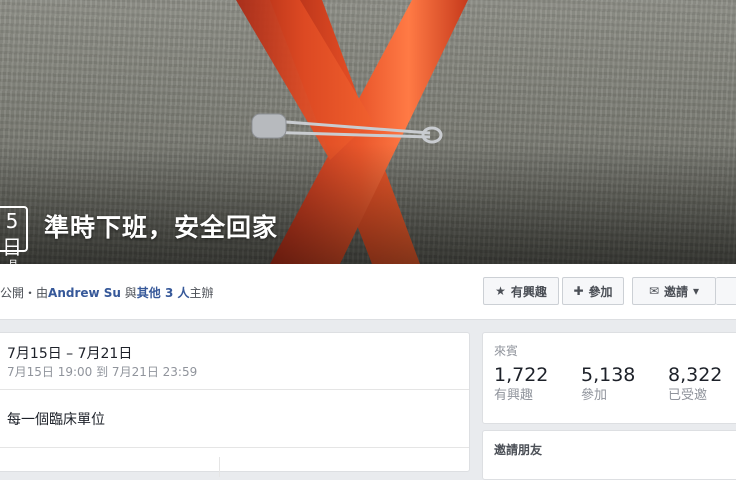 The height and width of the screenshot is (480, 736). Describe the element at coordinates (518, 450) in the screenshot. I see `invite-friends-heading: 邀請朋友` at that location.